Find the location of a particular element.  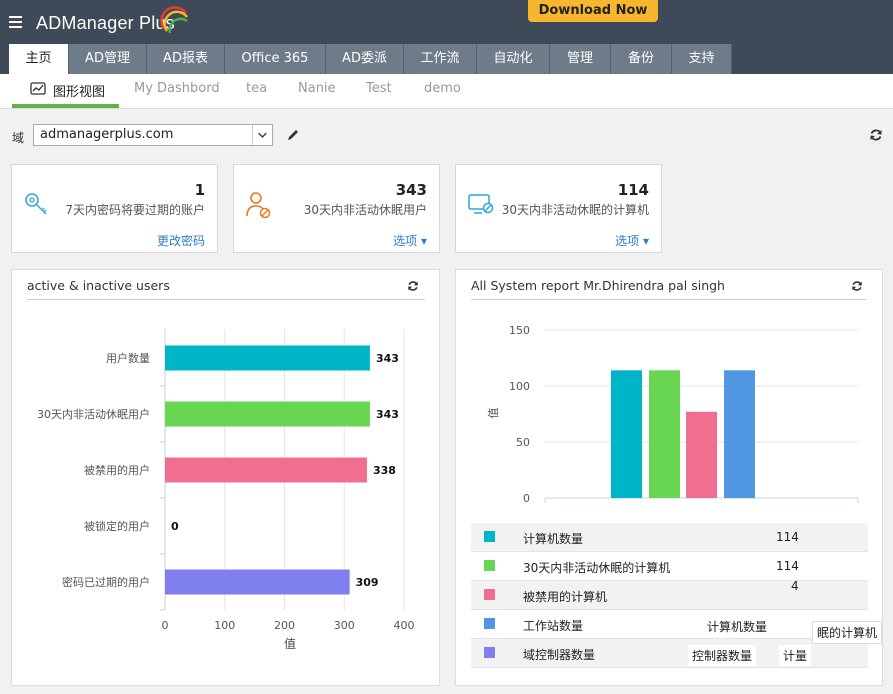

sub-tab-bar: 图形视图 My Dashbord tea Nanie Test demo is located at coordinates (446, 91).